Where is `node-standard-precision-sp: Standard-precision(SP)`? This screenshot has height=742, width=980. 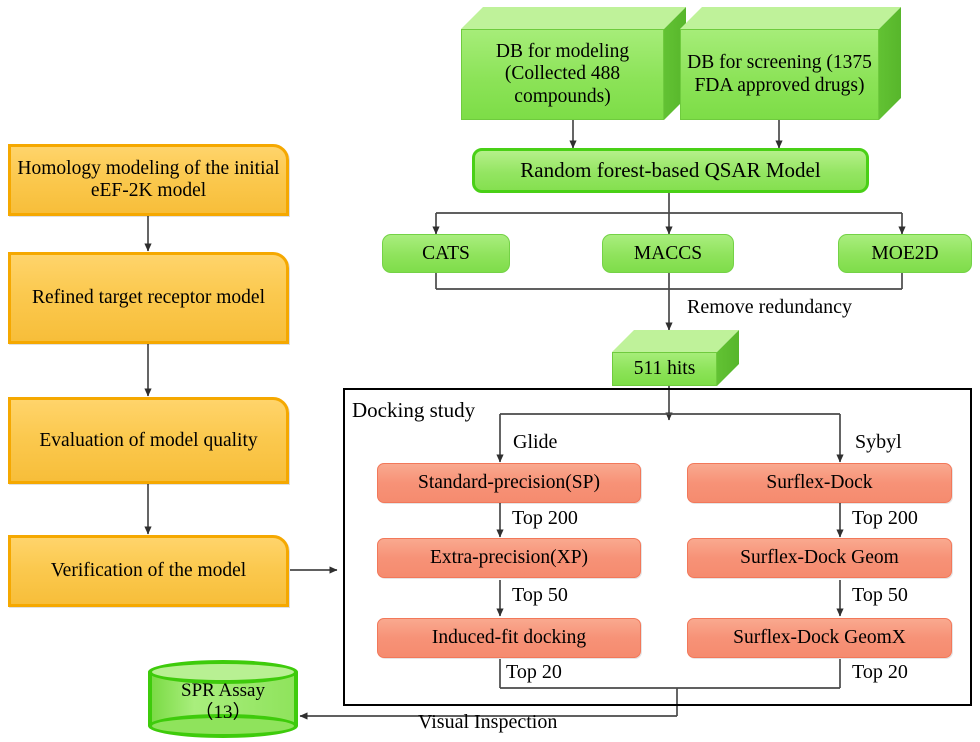
node-standard-precision-sp: Standard-precision(SP) is located at coordinates (509, 483).